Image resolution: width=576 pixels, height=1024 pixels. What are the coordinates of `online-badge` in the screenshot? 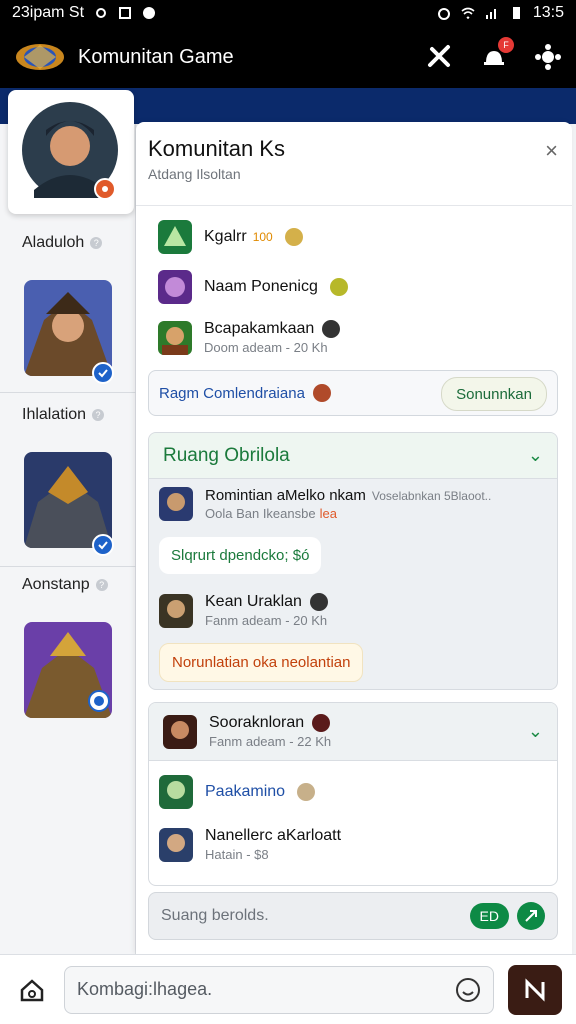 It's located at (105, 189).